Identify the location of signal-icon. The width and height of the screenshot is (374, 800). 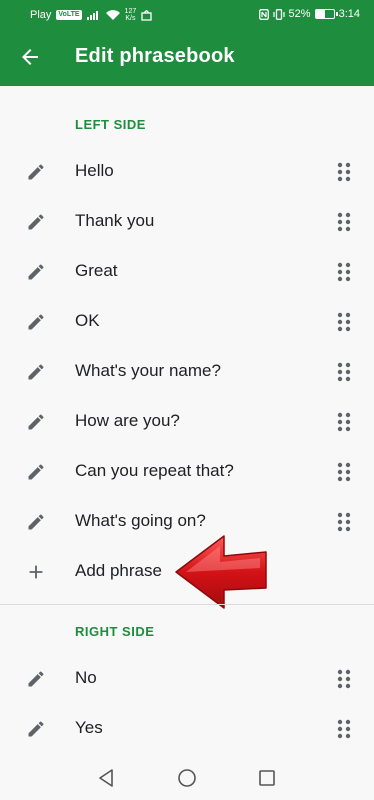
(92, 15).